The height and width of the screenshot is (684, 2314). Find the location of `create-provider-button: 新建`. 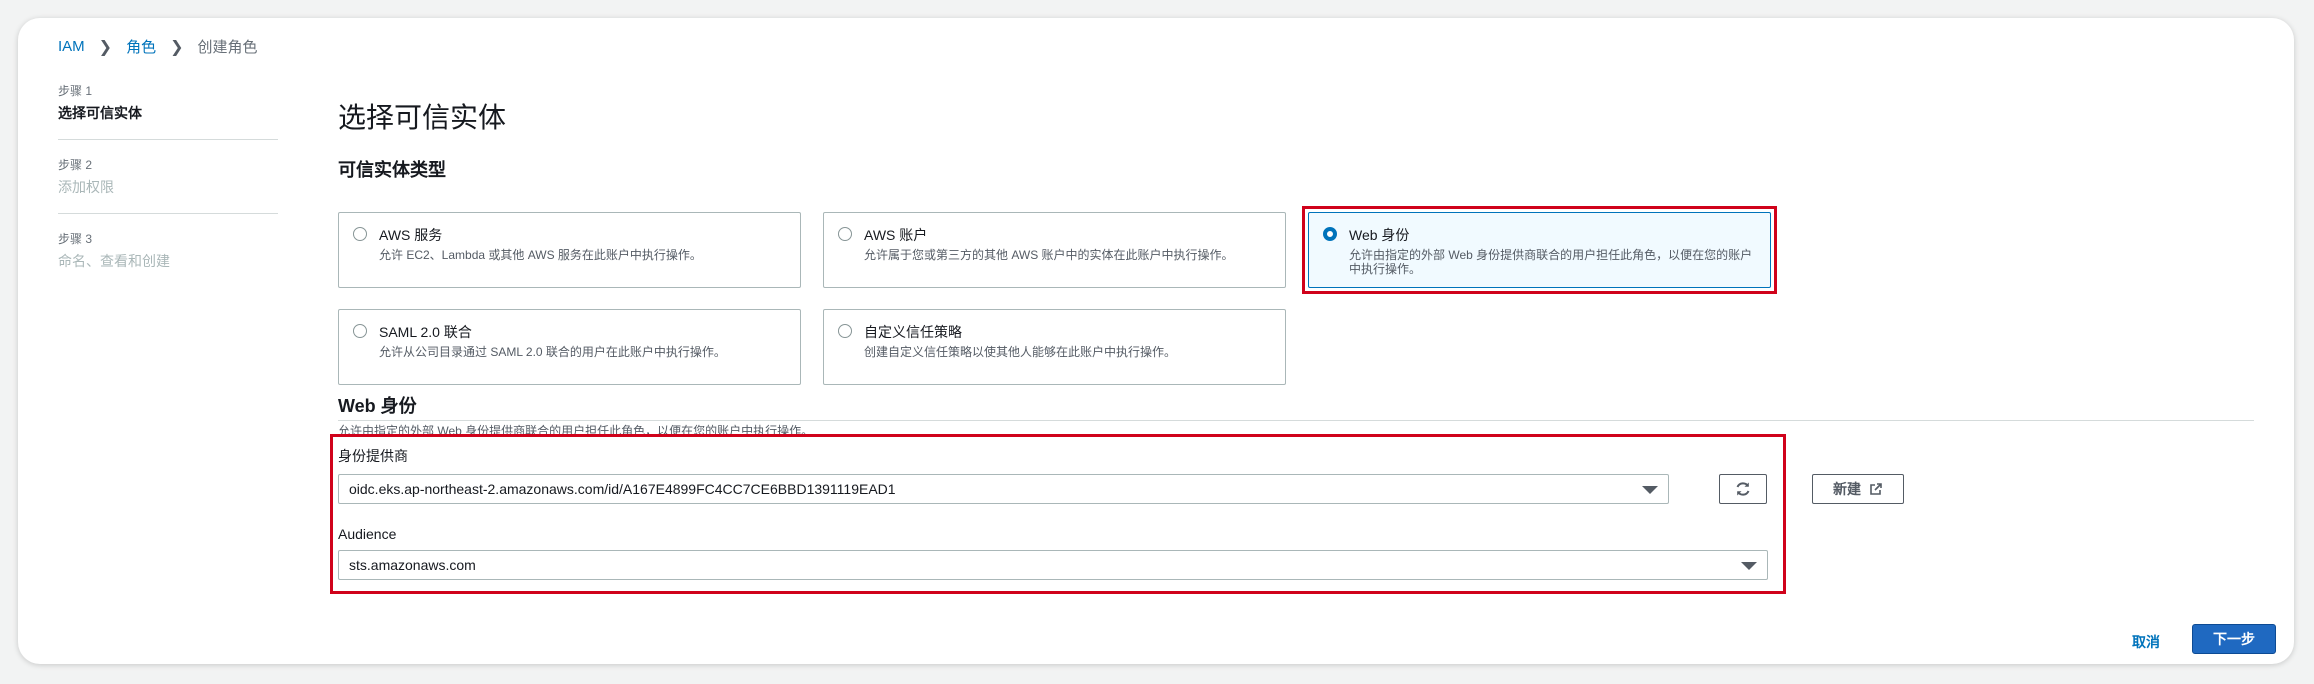

create-provider-button: 新建 is located at coordinates (1858, 489).